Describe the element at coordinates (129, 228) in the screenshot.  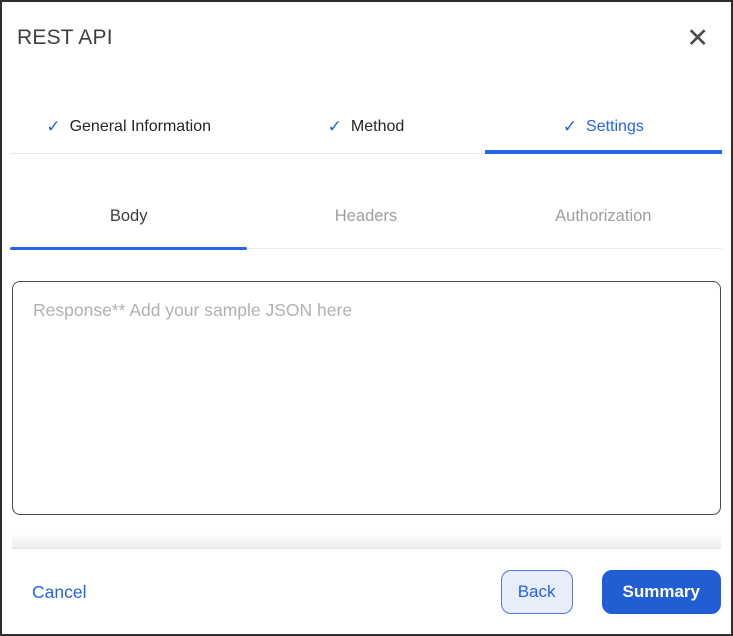
I see `tab-body: Body` at that location.